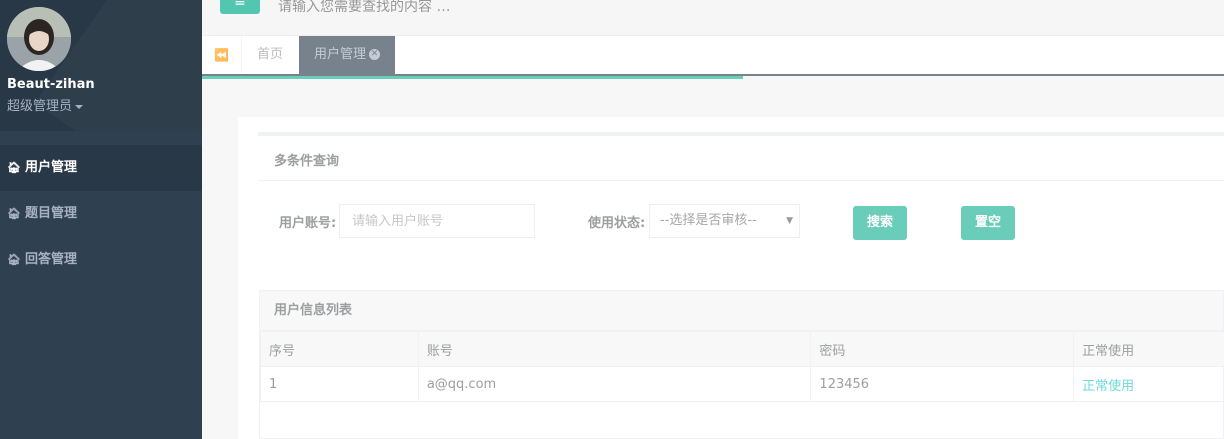 The image size is (1224, 439). I want to click on status-select-value: --选择是否审核--, so click(708, 220).